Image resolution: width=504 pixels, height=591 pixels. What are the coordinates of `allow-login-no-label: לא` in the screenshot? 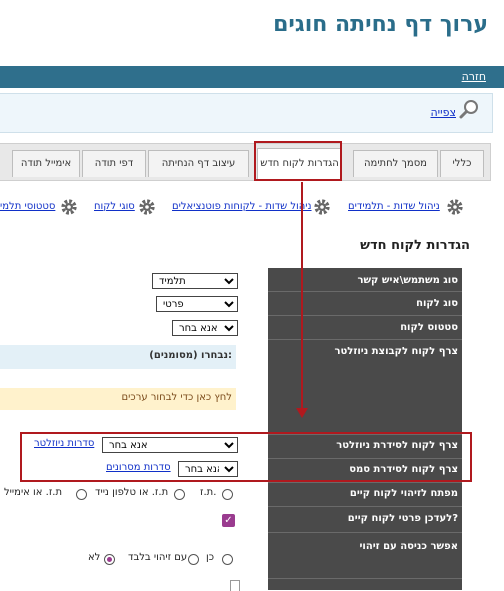 It's located at (94, 557).